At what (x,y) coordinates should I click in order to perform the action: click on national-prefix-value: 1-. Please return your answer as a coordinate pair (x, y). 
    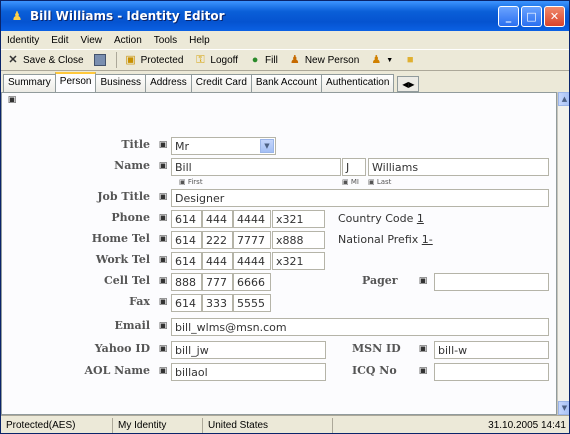
    Looking at the image, I should click on (427, 239).